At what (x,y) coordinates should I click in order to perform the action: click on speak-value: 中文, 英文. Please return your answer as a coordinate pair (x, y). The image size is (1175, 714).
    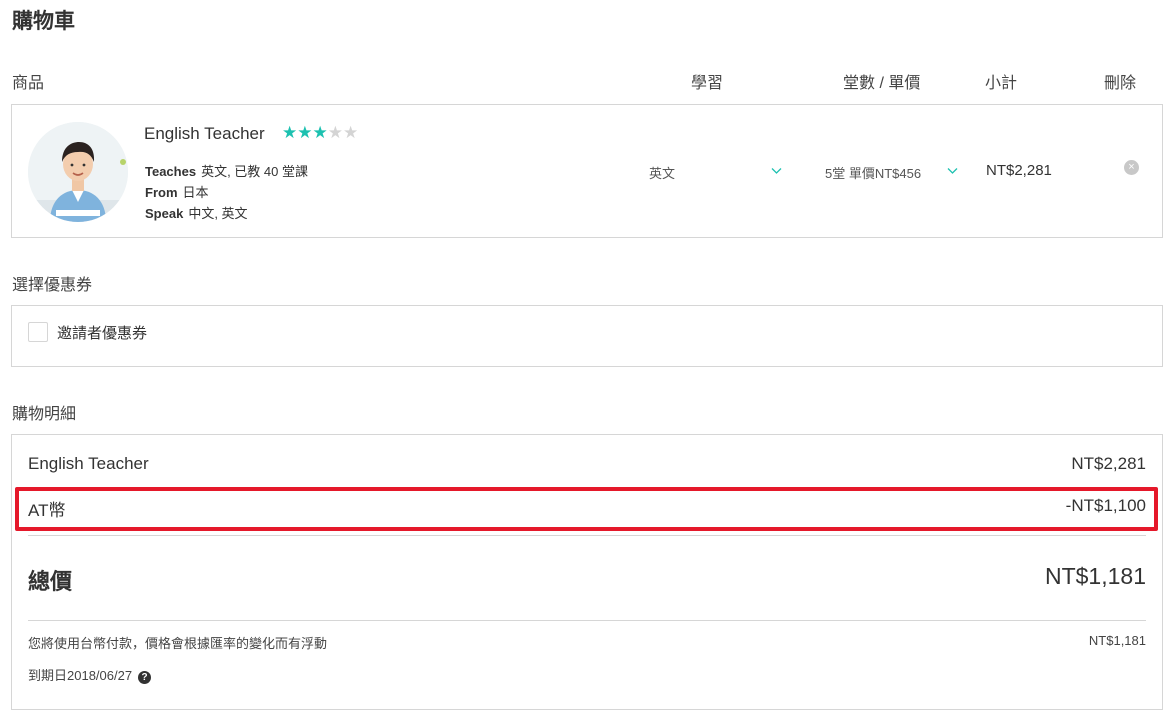
    Looking at the image, I should click on (218, 213).